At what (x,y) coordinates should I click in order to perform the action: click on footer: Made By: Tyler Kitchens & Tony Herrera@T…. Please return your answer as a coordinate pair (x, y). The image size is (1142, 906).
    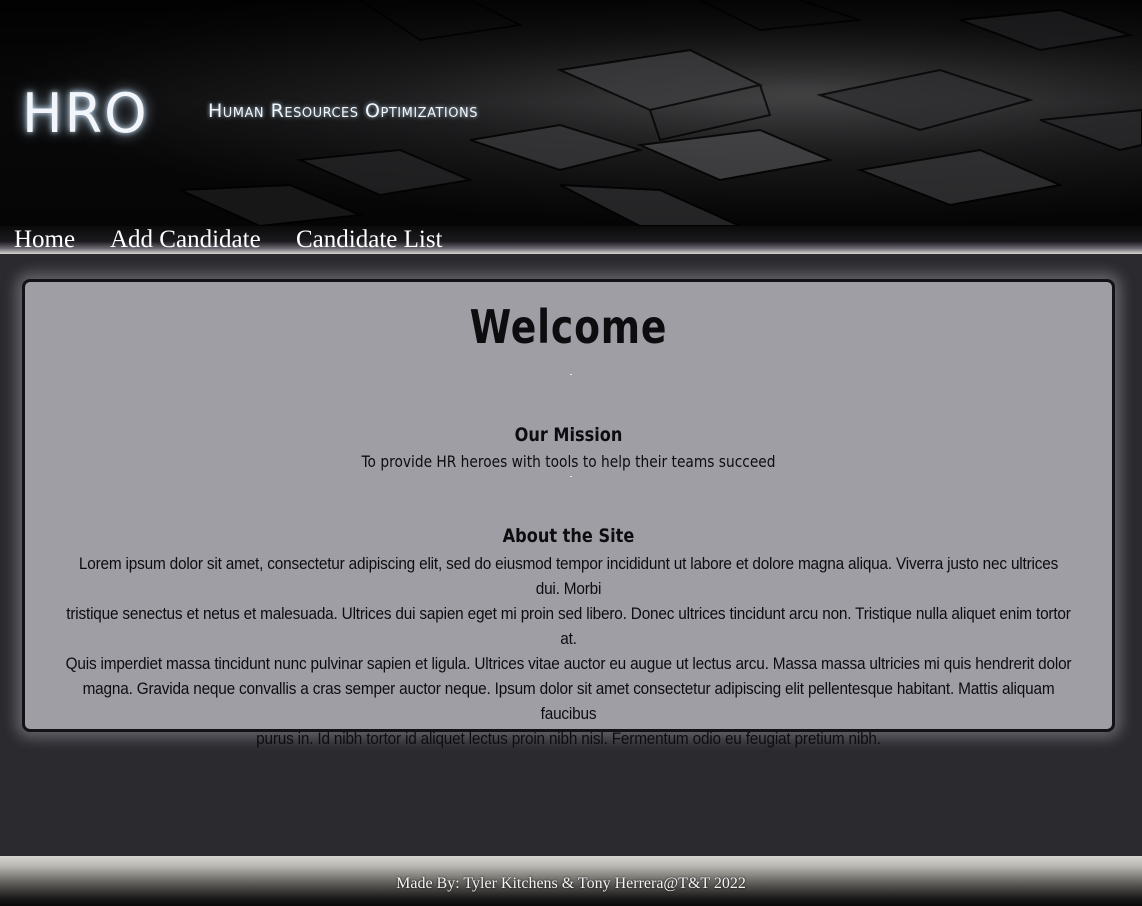
    Looking at the image, I should click on (571, 881).